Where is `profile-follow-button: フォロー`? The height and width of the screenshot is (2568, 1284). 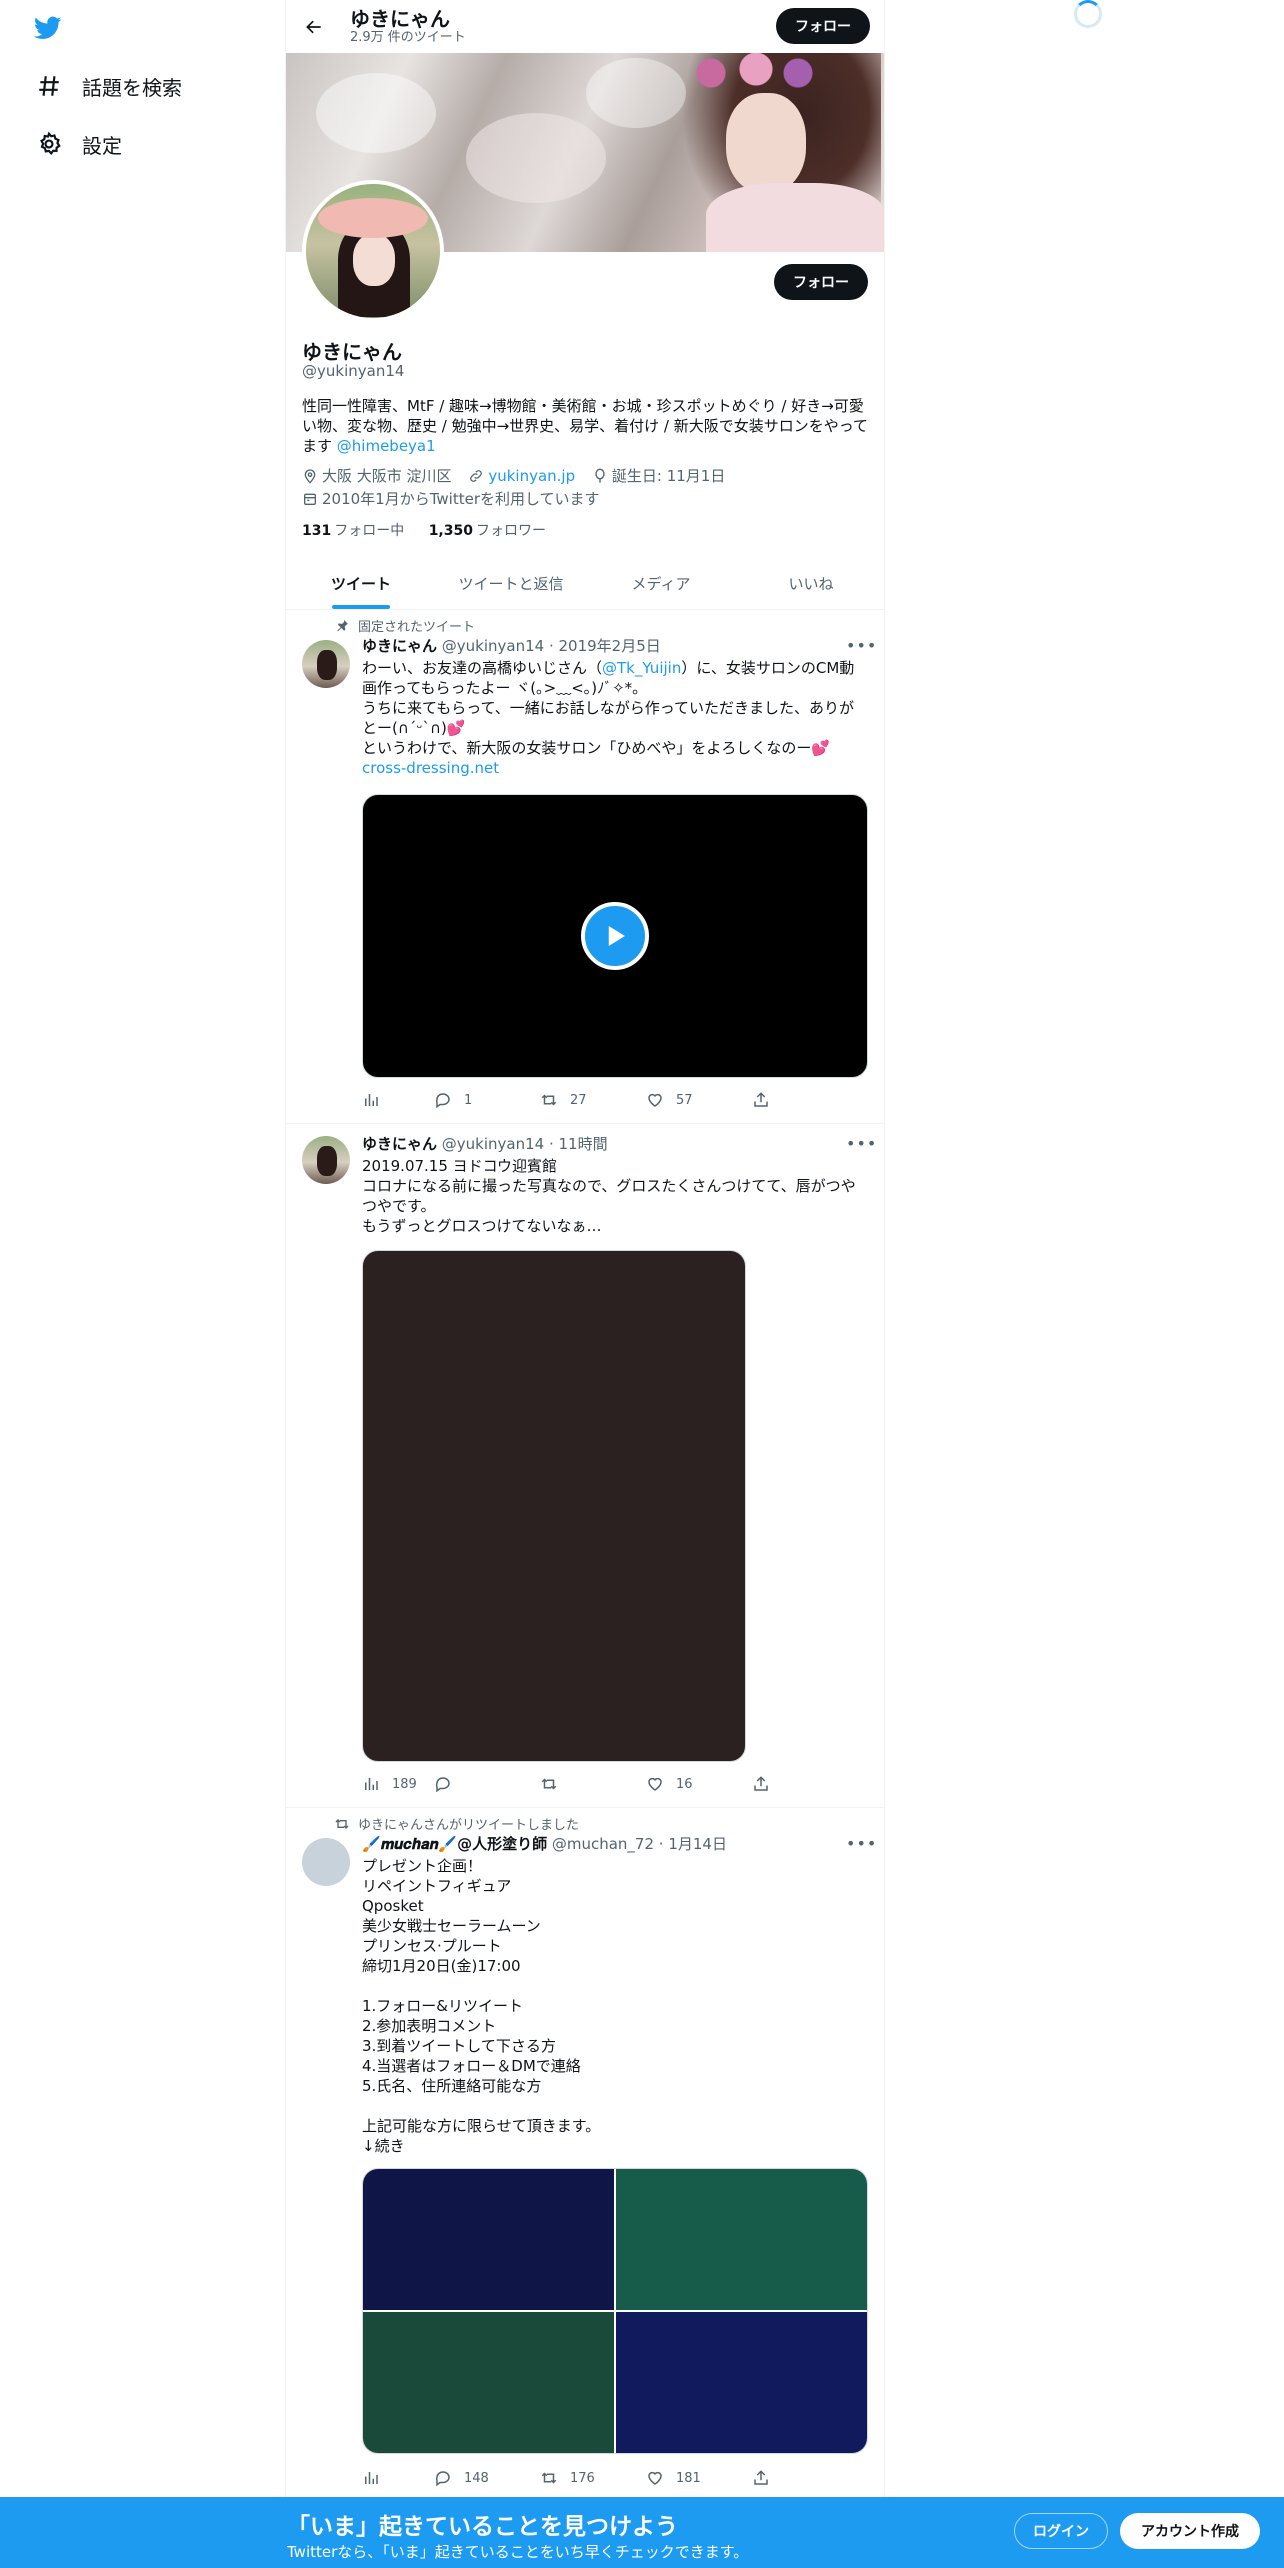 profile-follow-button: フォロー is located at coordinates (821, 282).